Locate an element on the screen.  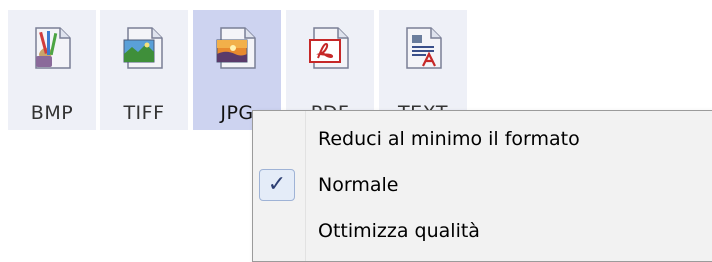
pdf-icon is located at coordinates (329, 48).